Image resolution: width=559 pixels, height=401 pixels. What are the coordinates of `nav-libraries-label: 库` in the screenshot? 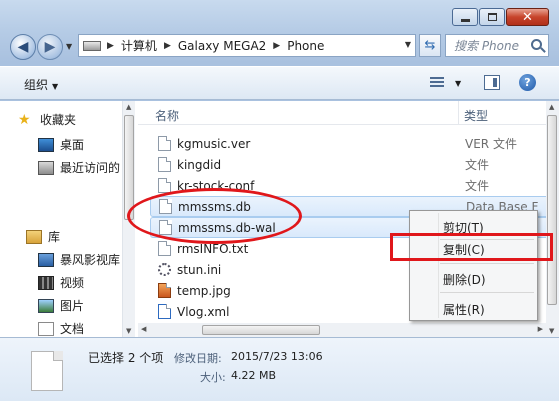 It's located at (54, 237).